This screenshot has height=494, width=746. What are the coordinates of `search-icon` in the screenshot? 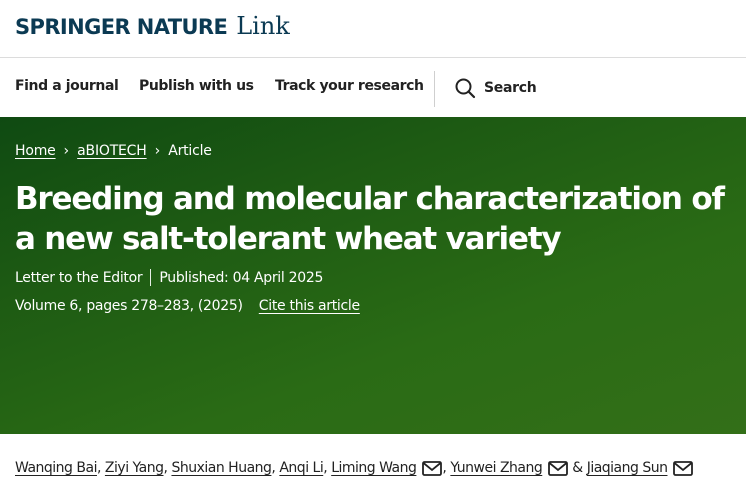 It's located at (465, 88).